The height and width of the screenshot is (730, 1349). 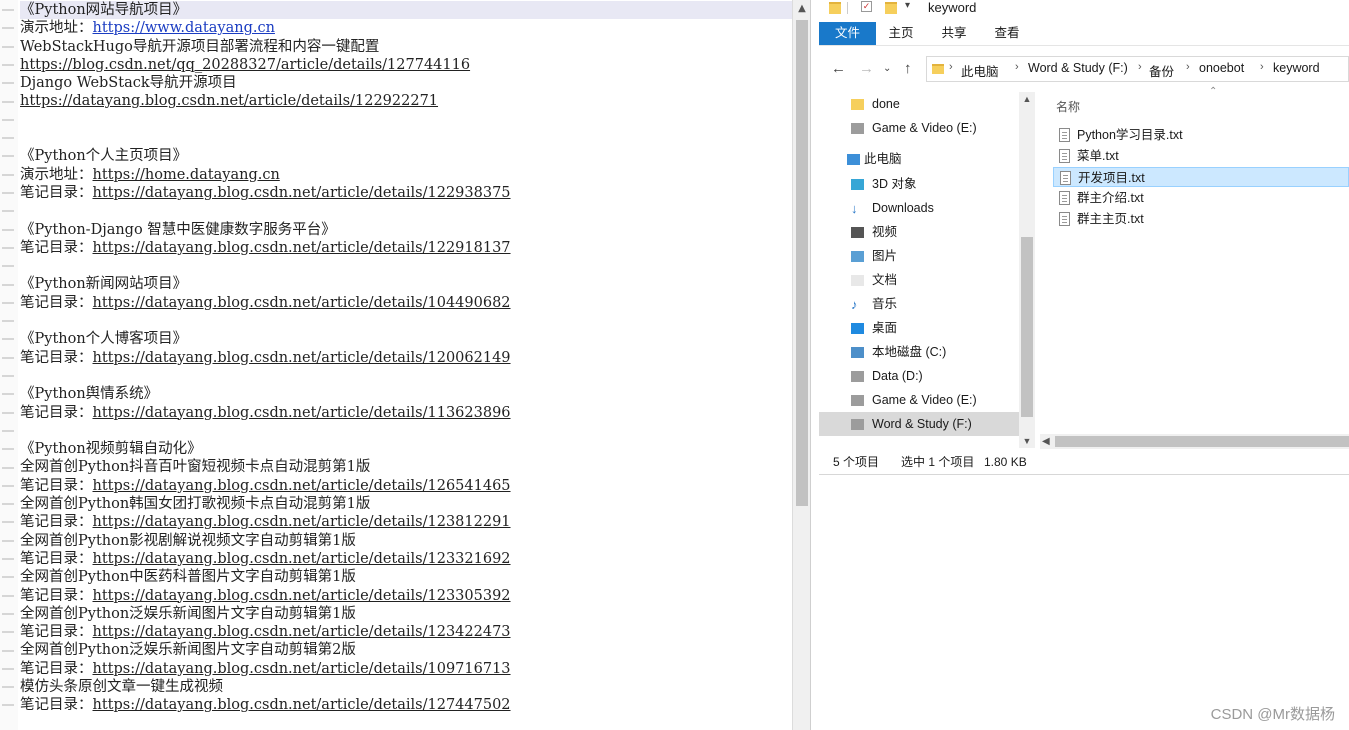 I want to click on editor-vertical-scrollbar: ▲, so click(x=801, y=365).